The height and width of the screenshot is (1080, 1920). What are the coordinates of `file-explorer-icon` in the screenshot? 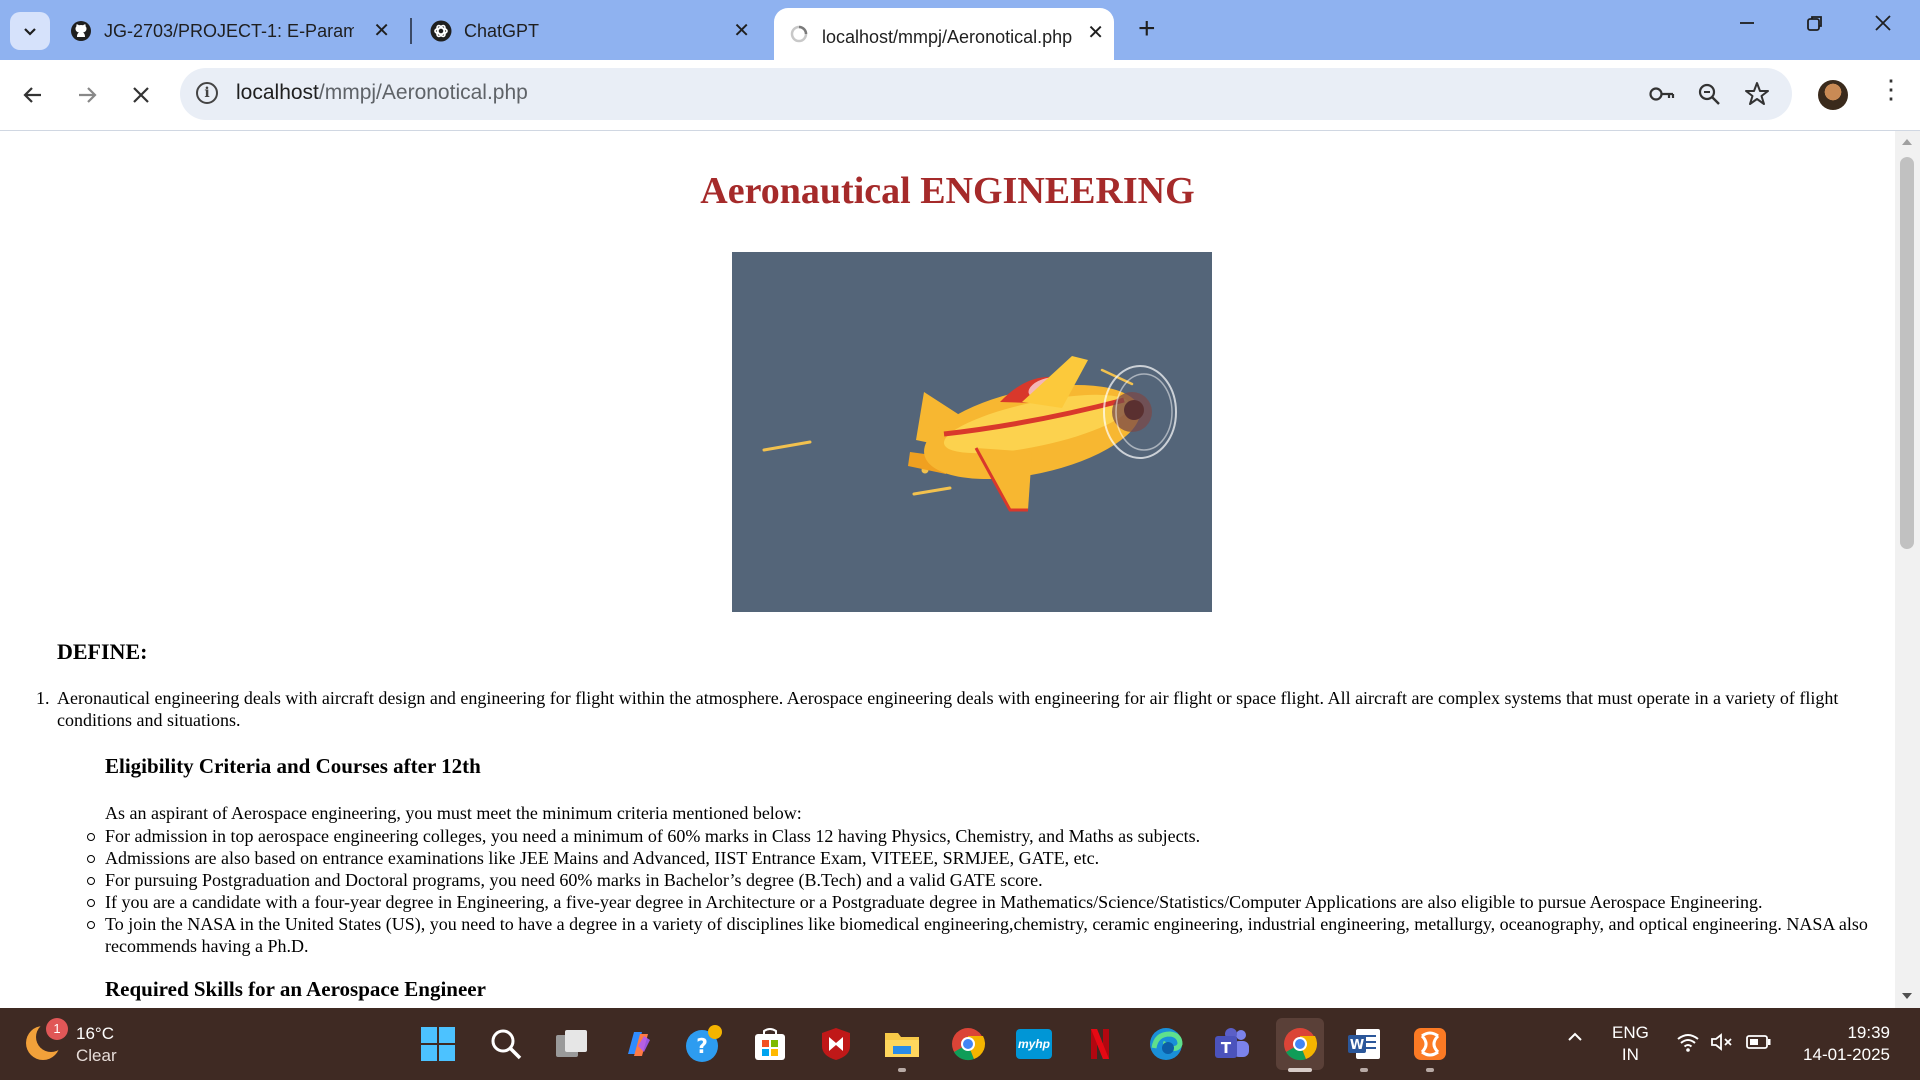 It's located at (902, 1044).